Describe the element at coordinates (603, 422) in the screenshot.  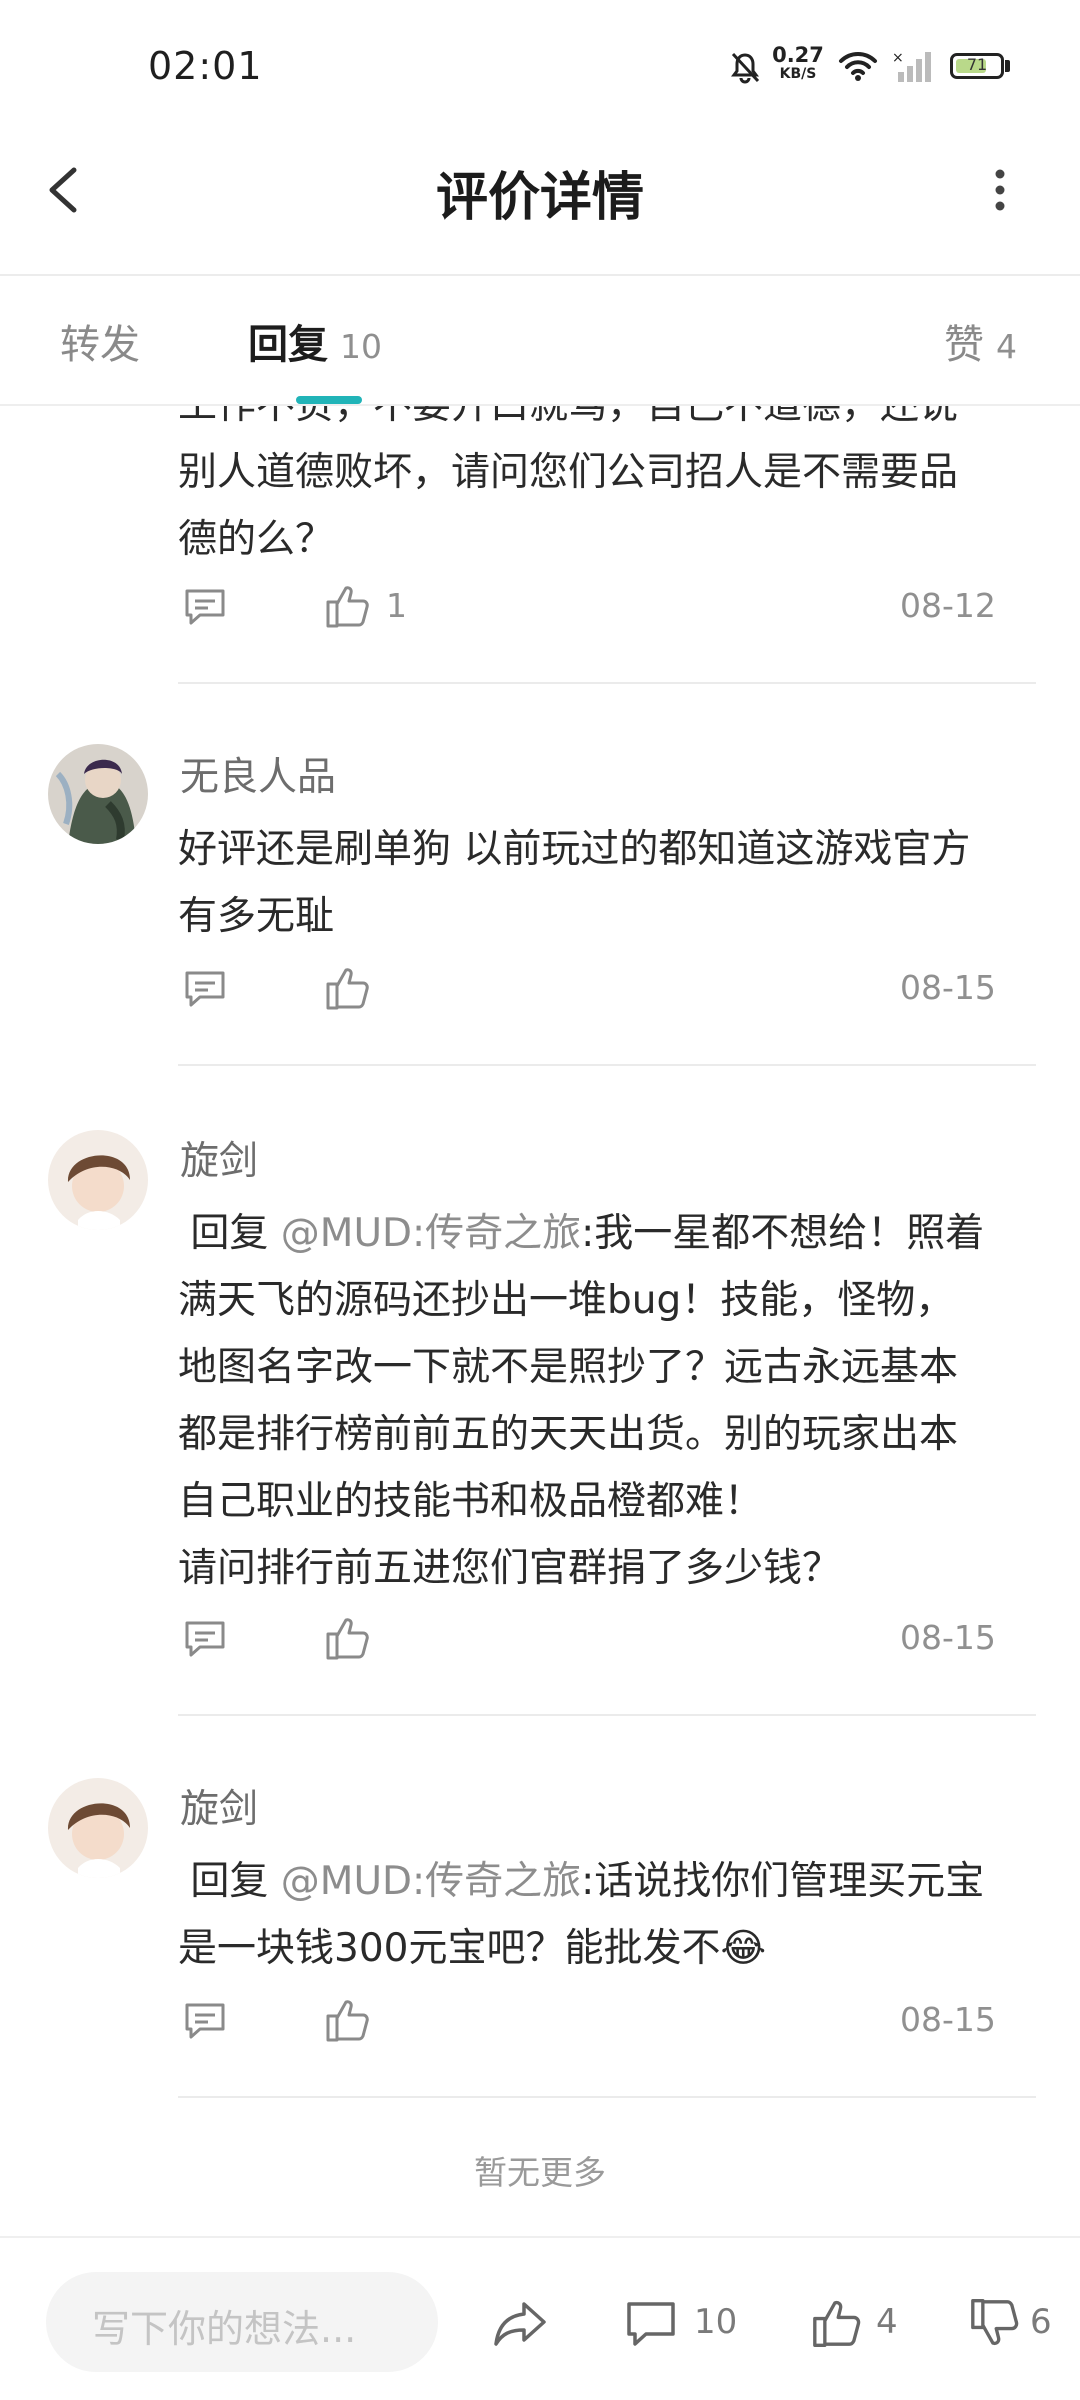
I see `comment-line: 工作不负，不要开口就骂，自己不道德，还说` at that location.